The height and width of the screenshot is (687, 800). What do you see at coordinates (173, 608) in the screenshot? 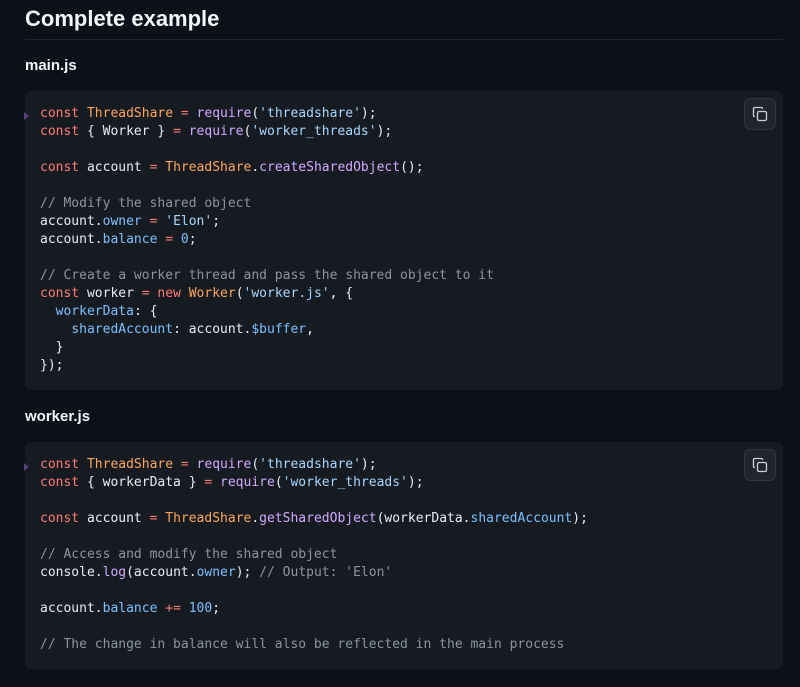
I see `code-token: +=` at bounding box center [173, 608].